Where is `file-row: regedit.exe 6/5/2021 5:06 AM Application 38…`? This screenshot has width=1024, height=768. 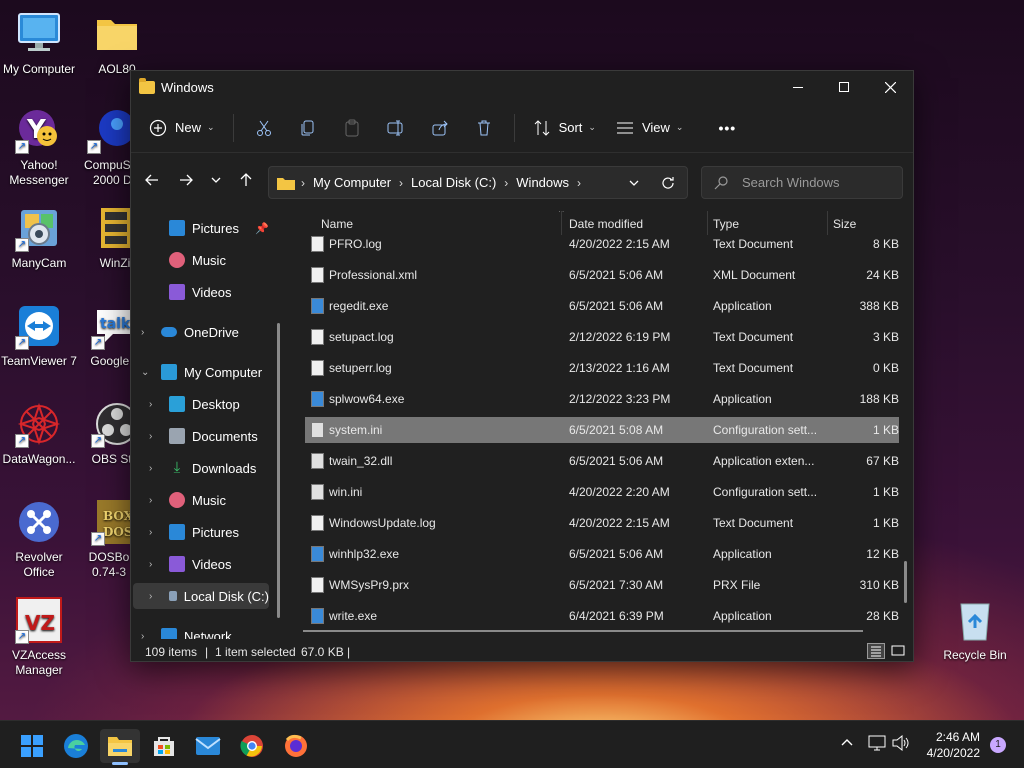
file-row: regedit.exe 6/5/2021 5:06 AM Application 38… is located at coordinates (602, 306).